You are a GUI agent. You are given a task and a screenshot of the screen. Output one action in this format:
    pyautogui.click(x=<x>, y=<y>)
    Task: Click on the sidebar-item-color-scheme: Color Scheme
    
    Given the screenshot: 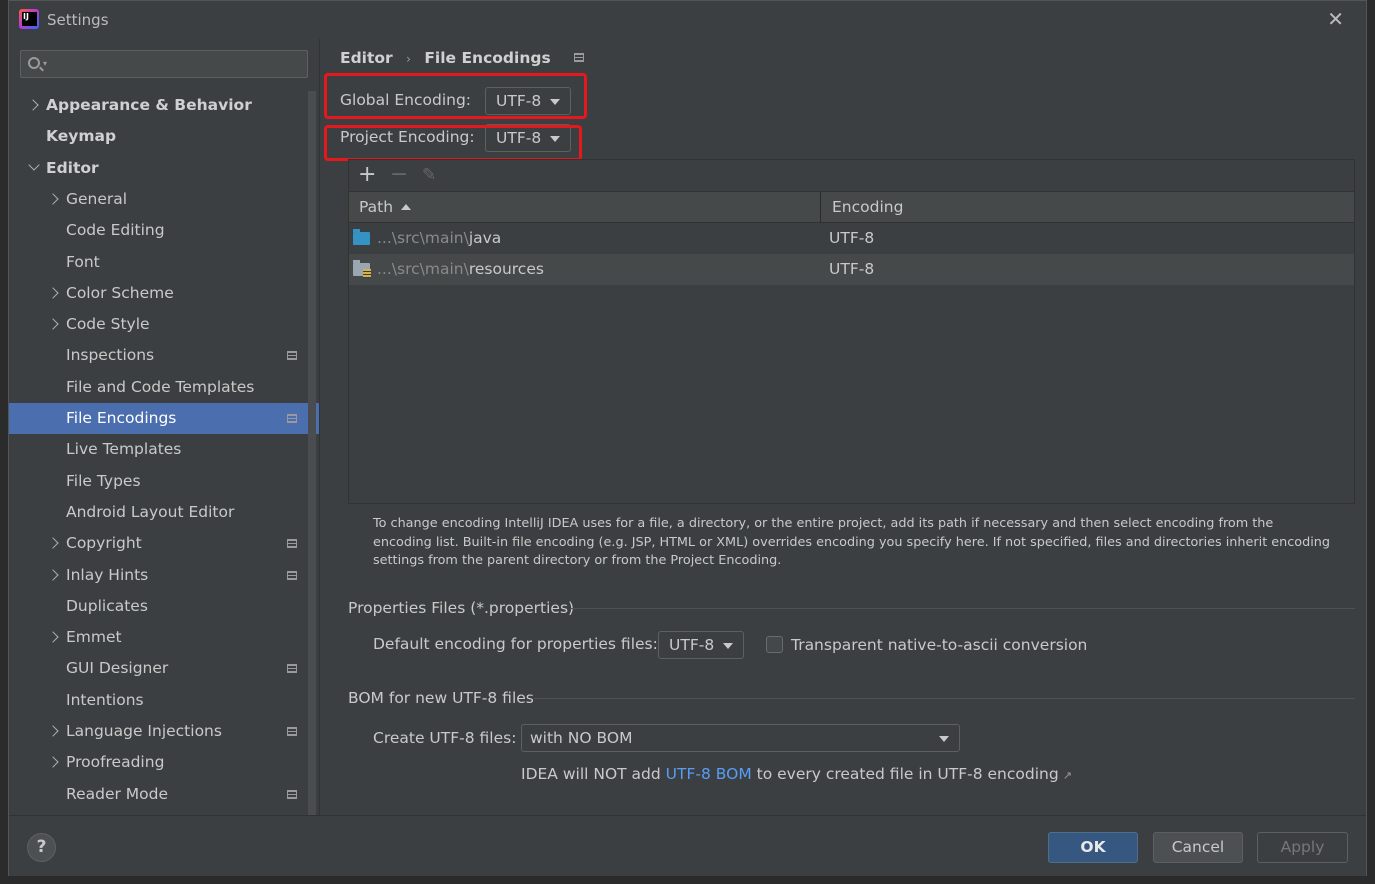 What is the action you would take?
    pyautogui.click(x=164, y=293)
    